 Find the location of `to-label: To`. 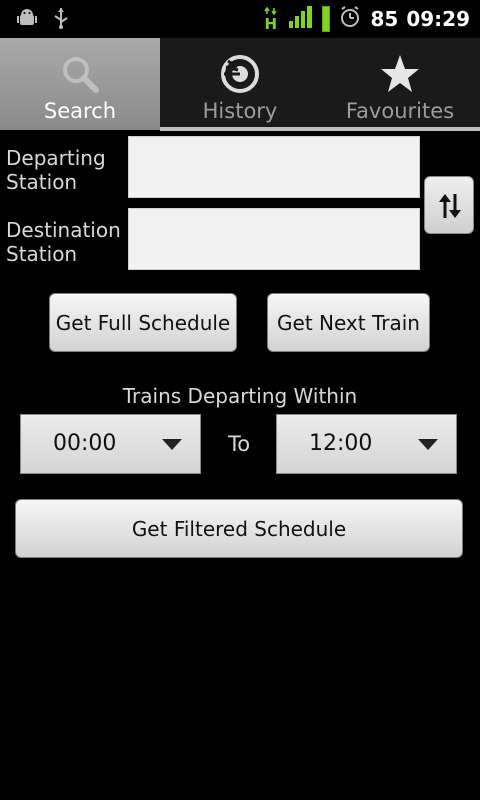

to-label: To is located at coordinates (239, 444).